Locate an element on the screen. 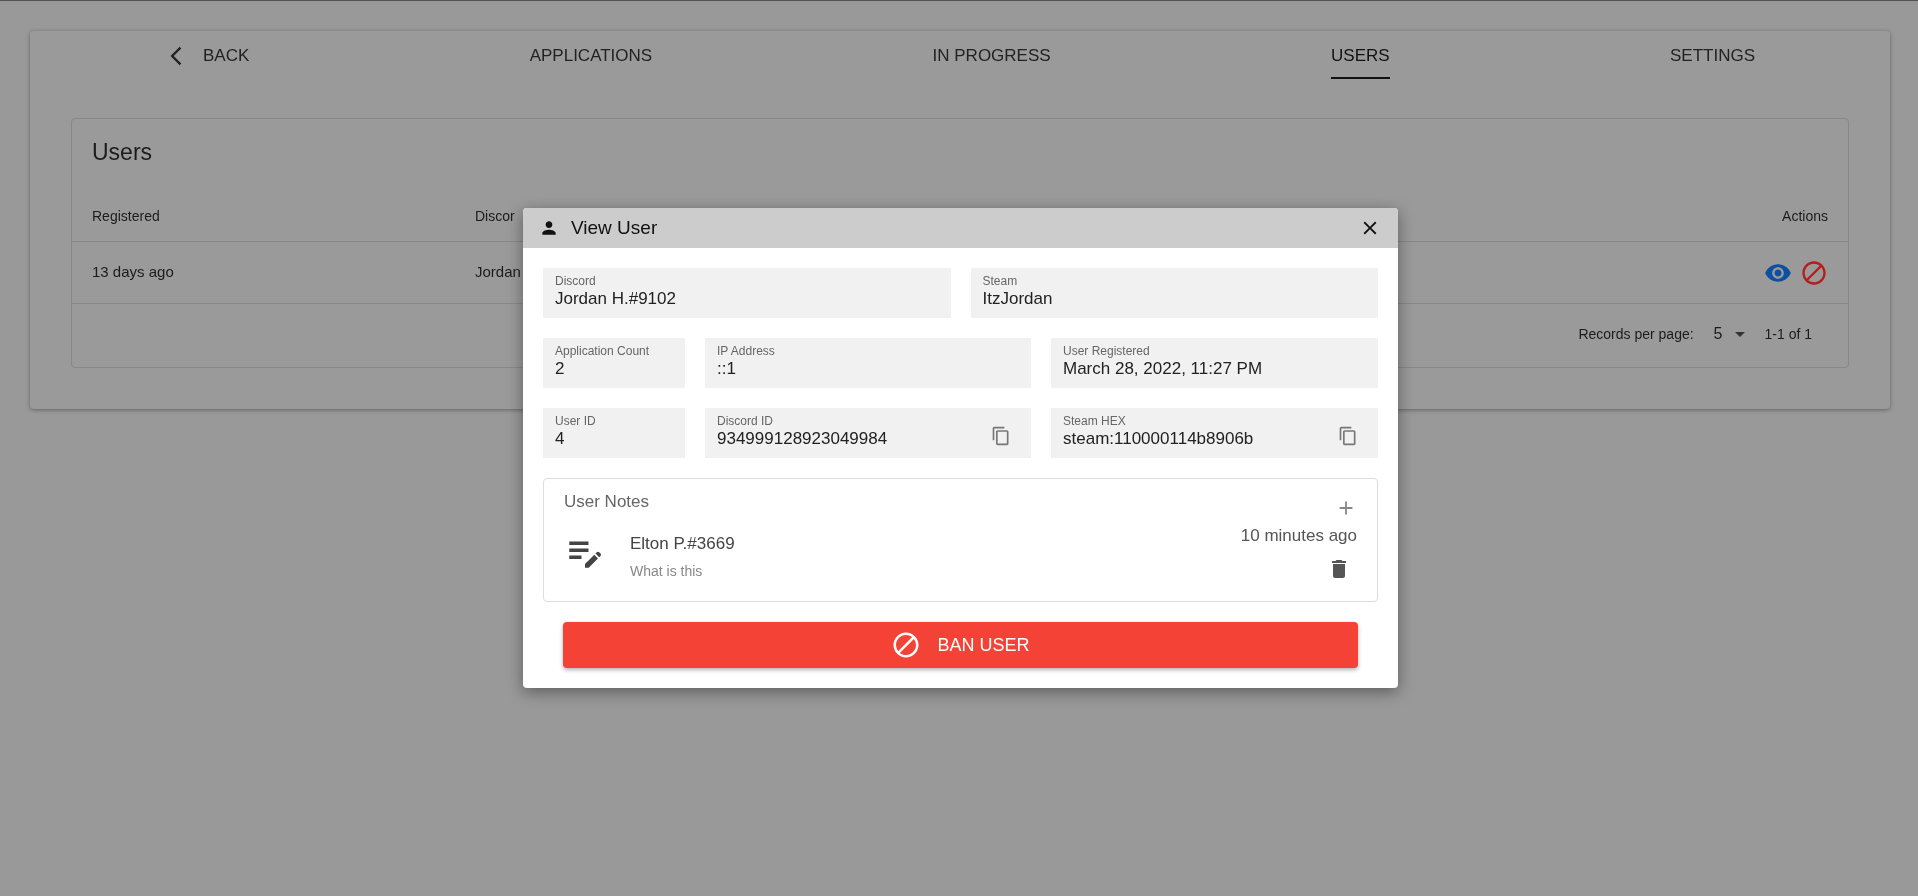 The image size is (1918, 896). field-value: Jordan H.#9102 is located at coordinates (616, 299).